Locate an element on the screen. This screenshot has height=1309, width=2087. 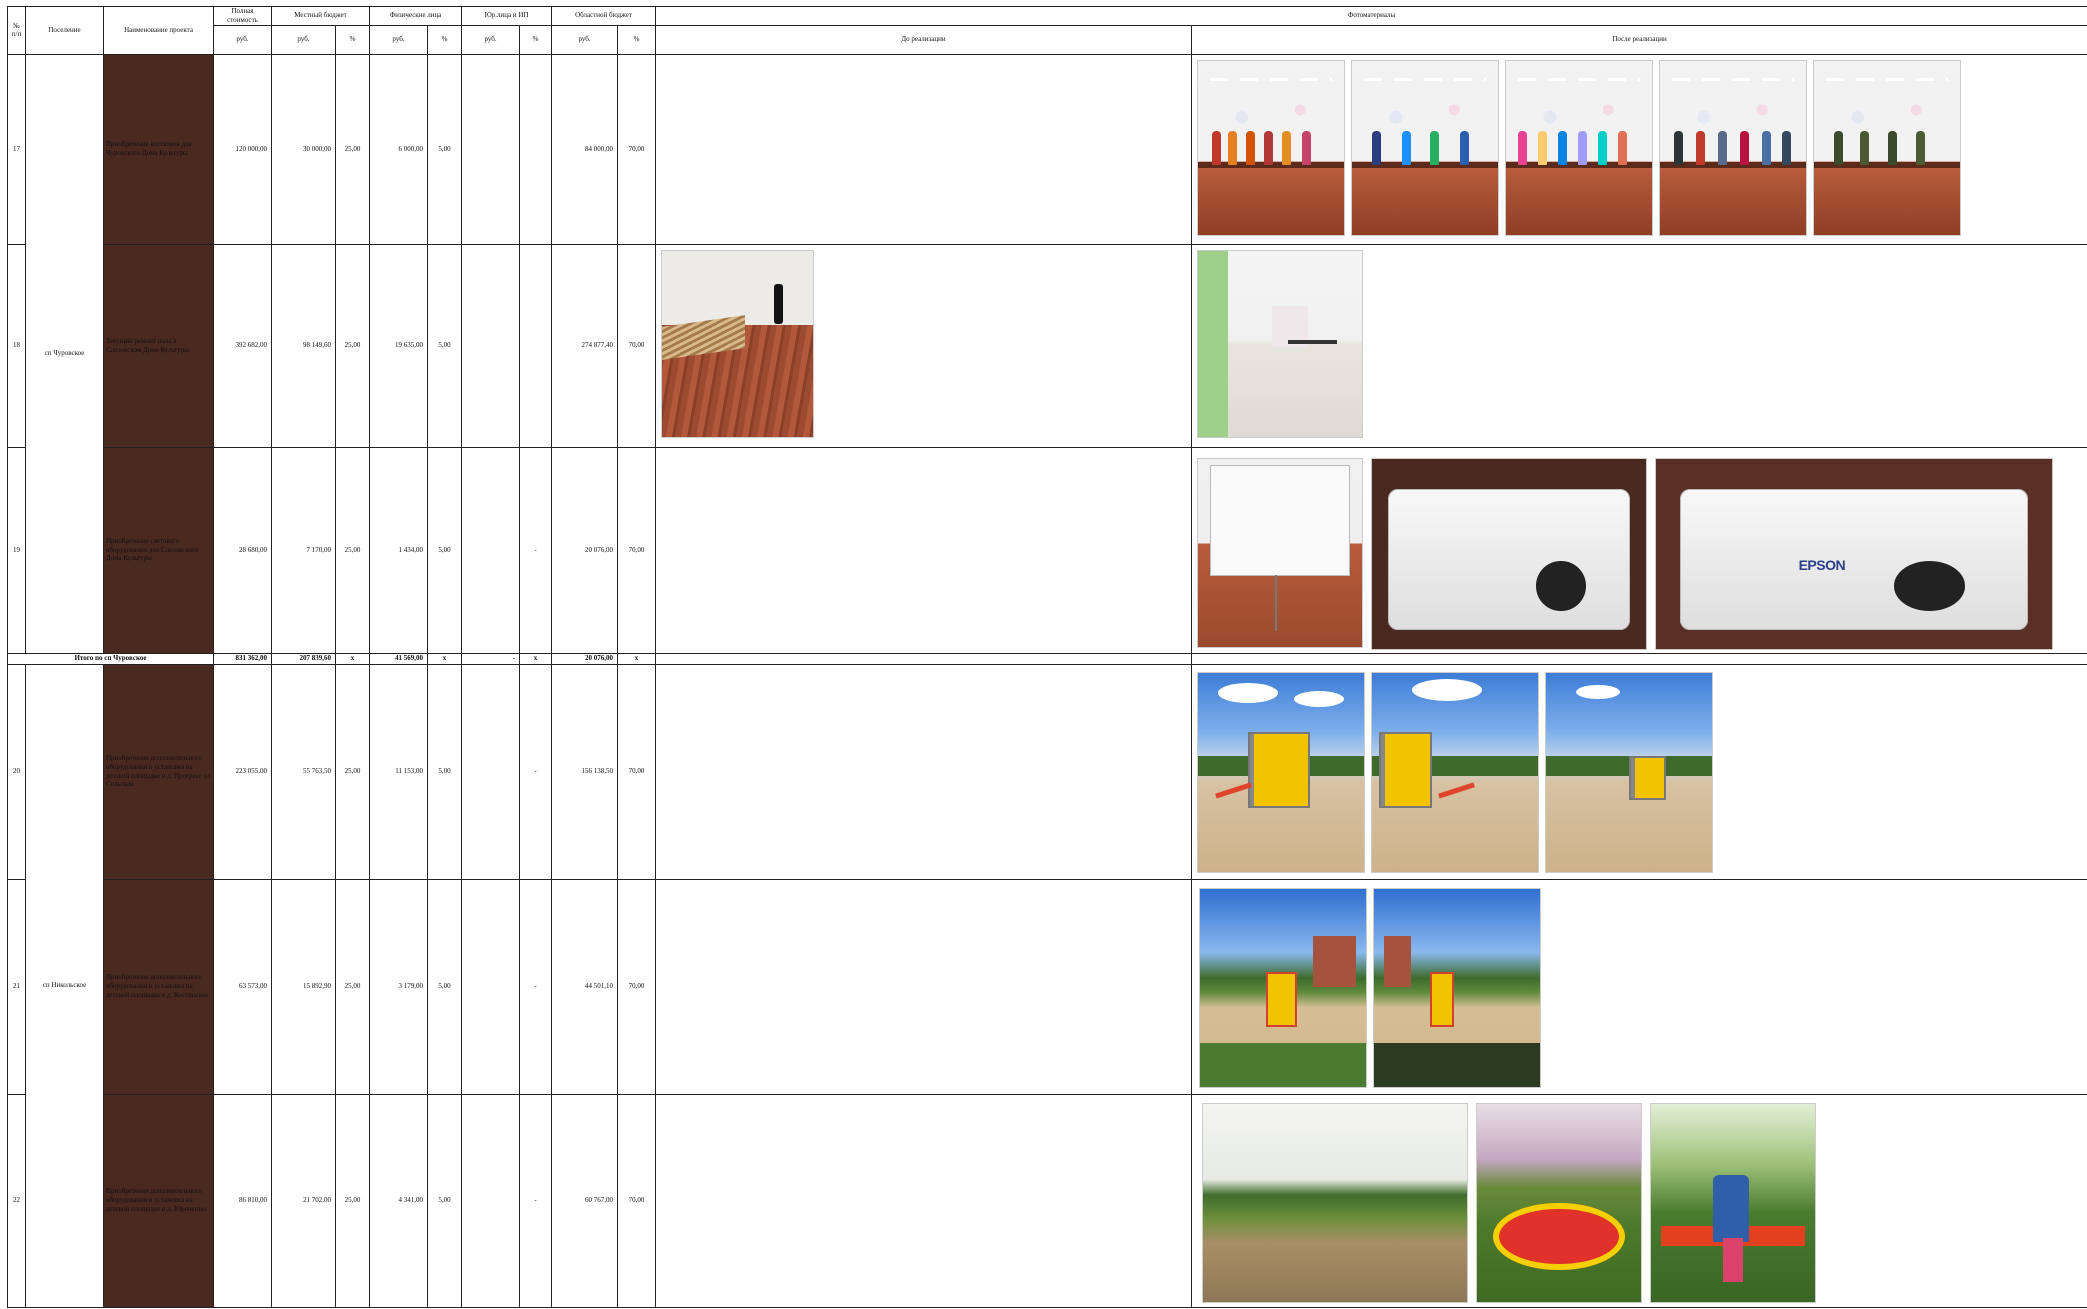
row-number: 21 is located at coordinates (16, 986).